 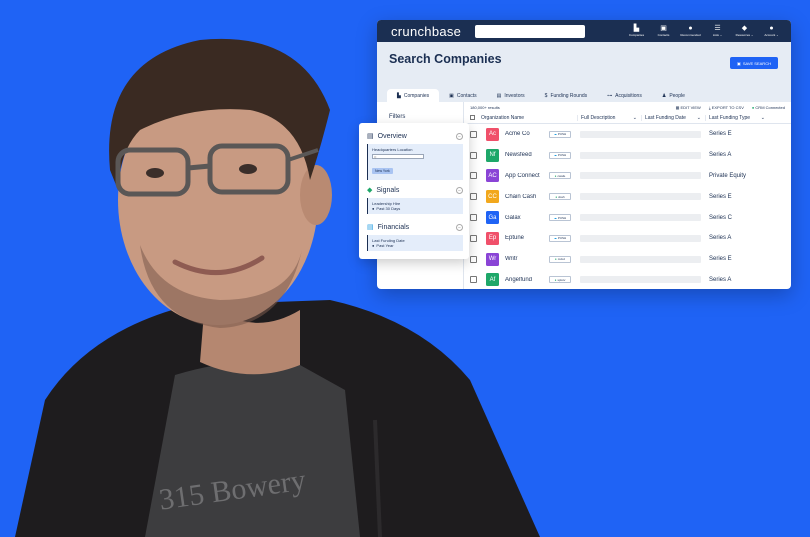 What do you see at coordinates (397, 117) in the screenshot?
I see `filters-title: Filters` at bounding box center [397, 117].